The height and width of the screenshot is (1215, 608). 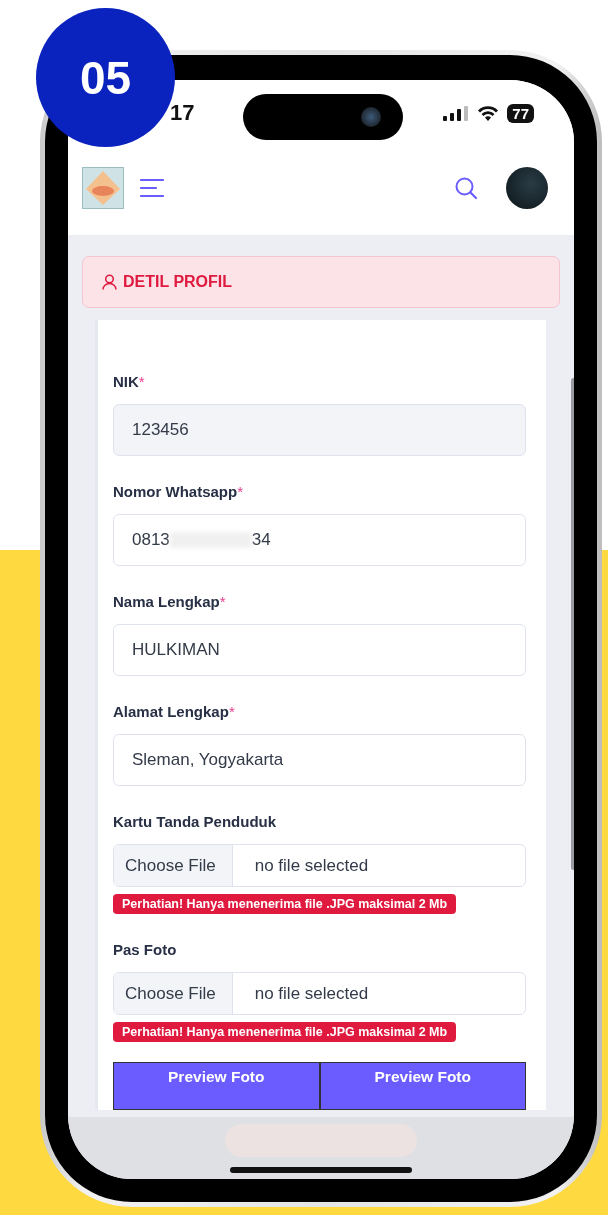 What do you see at coordinates (175, 491) in the screenshot?
I see `field-label: Nomor Whatsapp` at bounding box center [175, 491].